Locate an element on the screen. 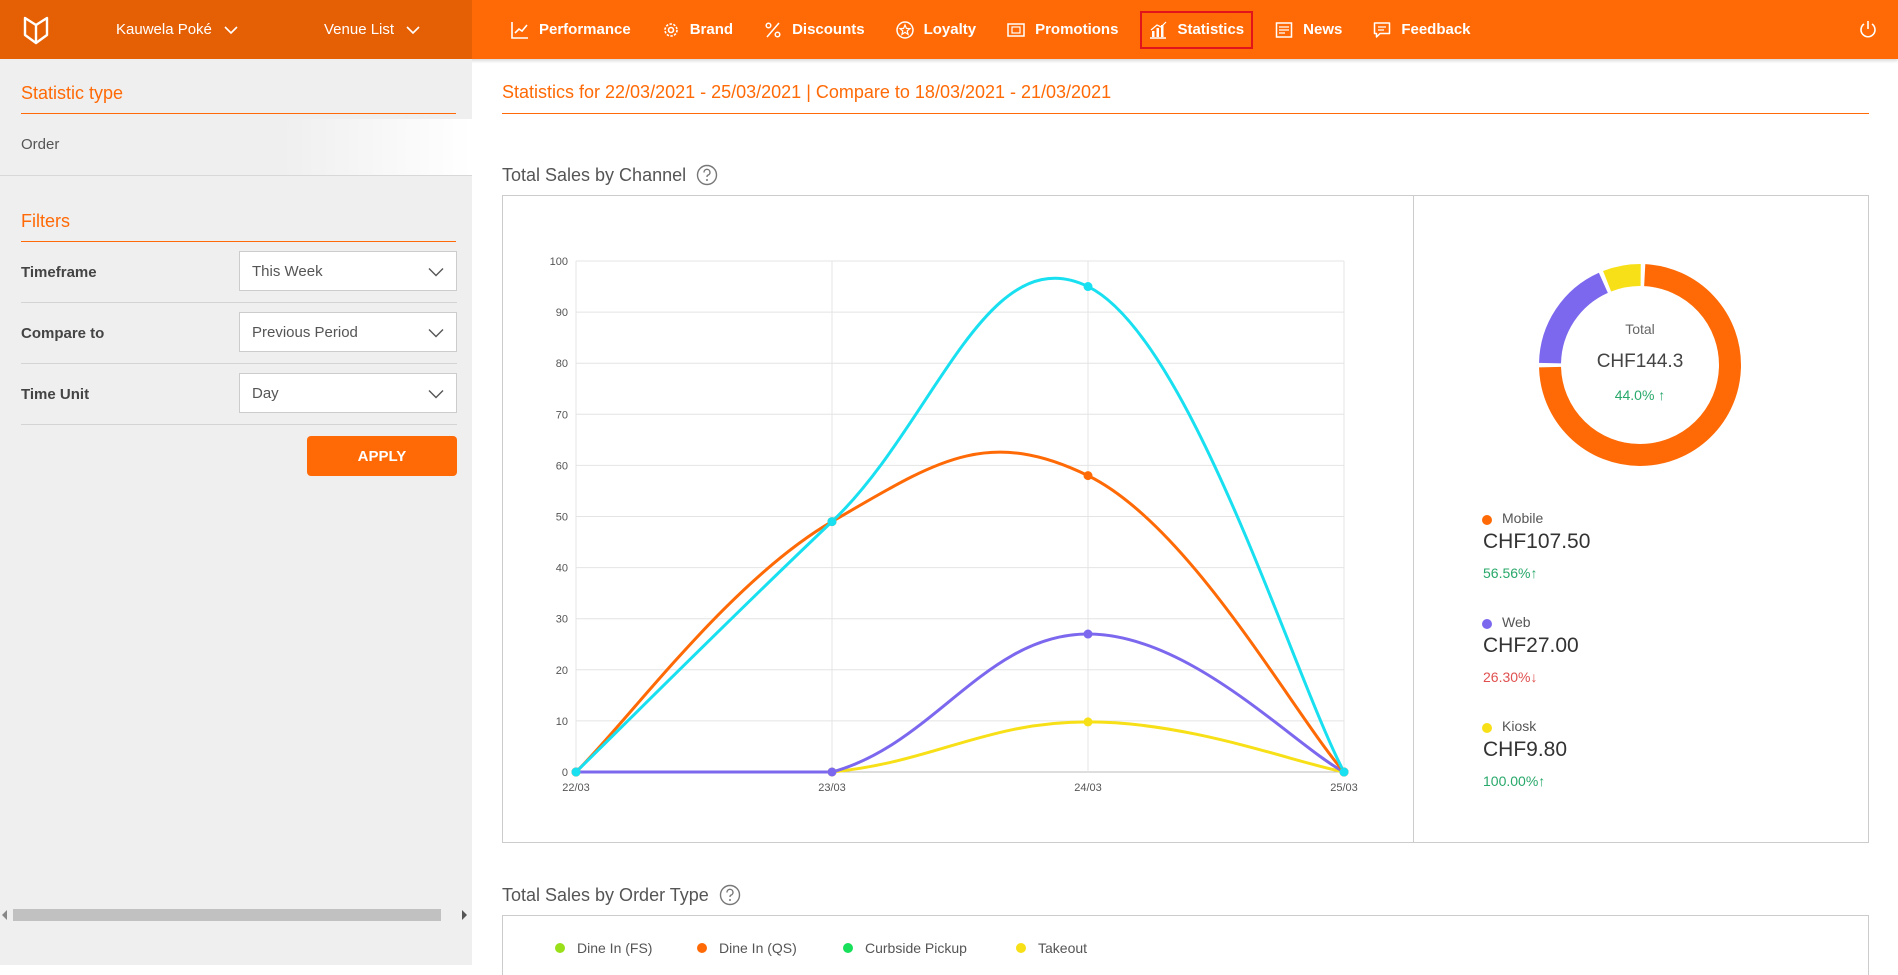 Image resolution: width=1898 pixels, height=975 pixels. compare-label: Compare to is located at coordinates (63, 333).